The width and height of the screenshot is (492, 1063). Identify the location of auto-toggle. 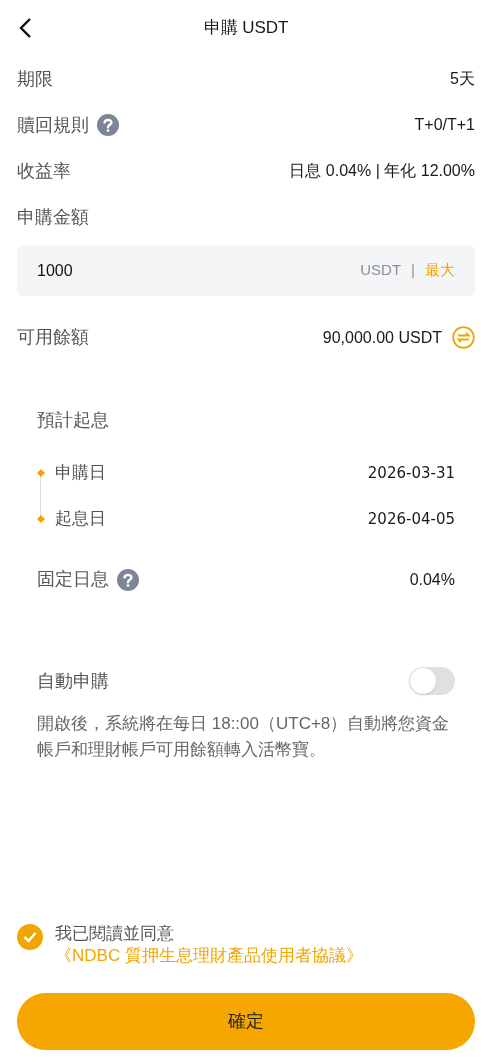
(432, 681).